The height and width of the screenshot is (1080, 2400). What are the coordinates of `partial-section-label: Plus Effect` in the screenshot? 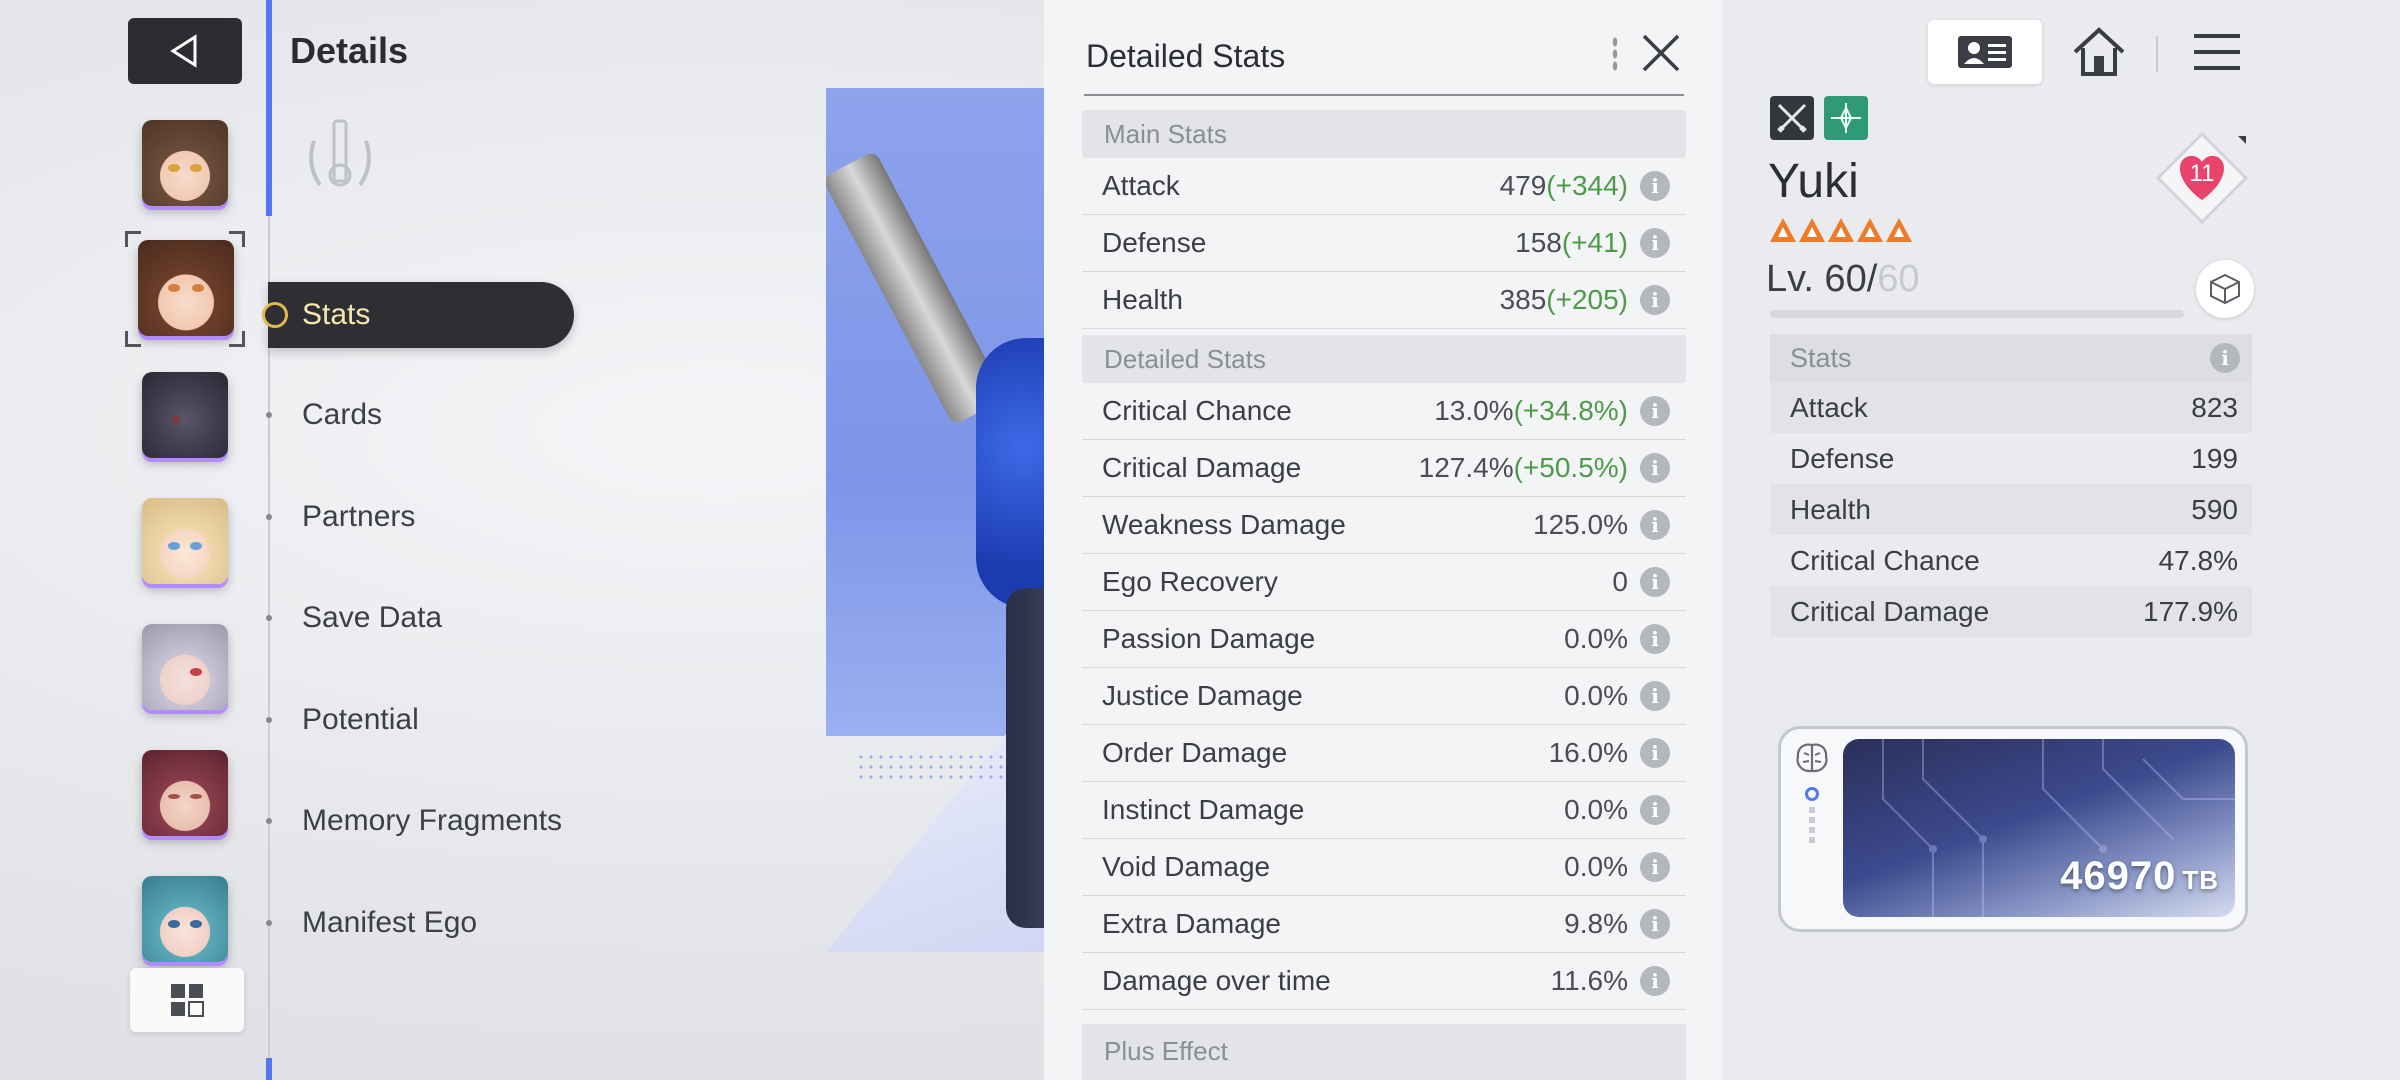 It's located at (1166, 1051).